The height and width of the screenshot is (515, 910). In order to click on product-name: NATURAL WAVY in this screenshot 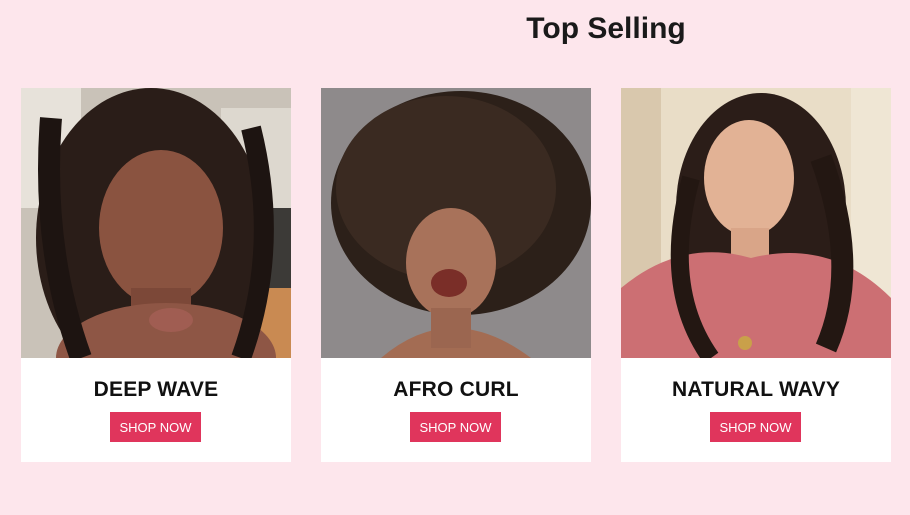, I will do `click(756, 389)`.